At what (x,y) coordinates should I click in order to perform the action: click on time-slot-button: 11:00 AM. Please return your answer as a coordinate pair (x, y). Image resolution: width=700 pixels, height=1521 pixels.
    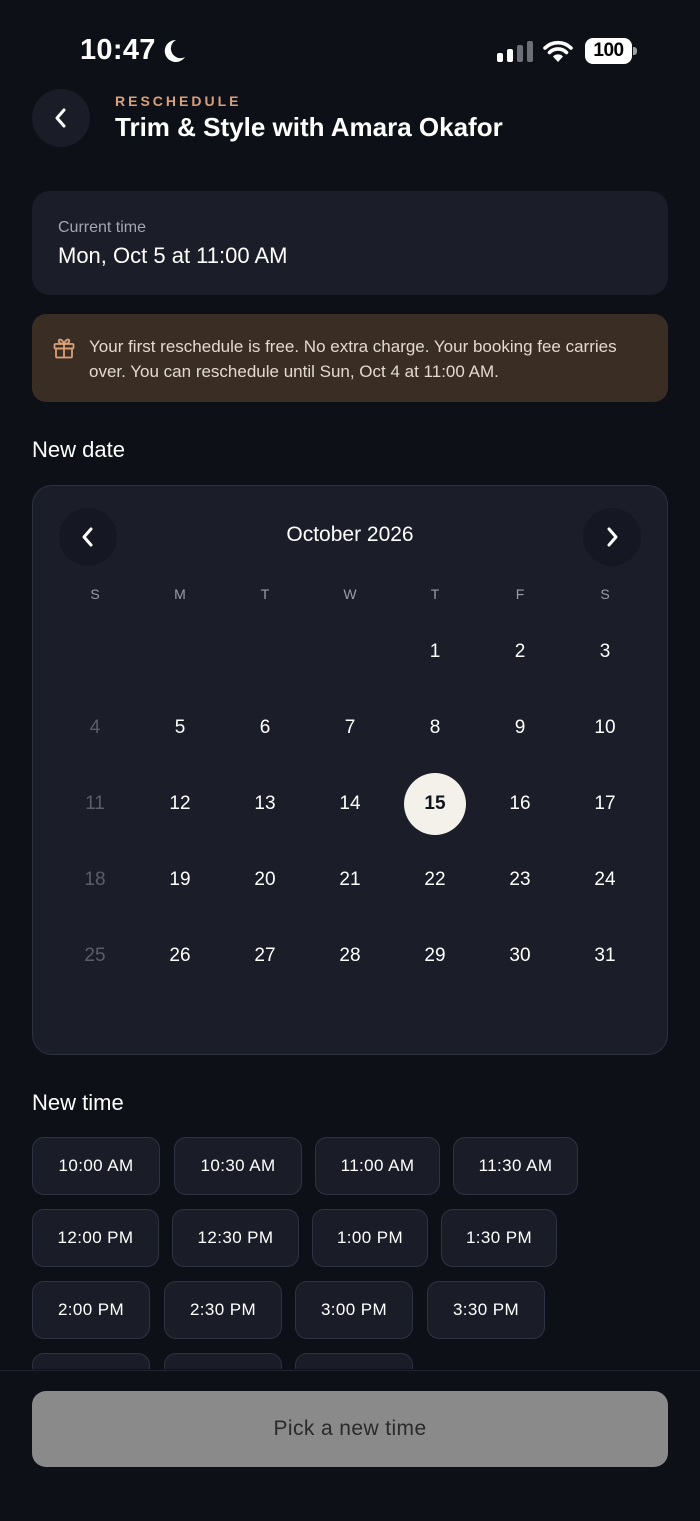
    Looking at the image, I should click on (377, 1166).